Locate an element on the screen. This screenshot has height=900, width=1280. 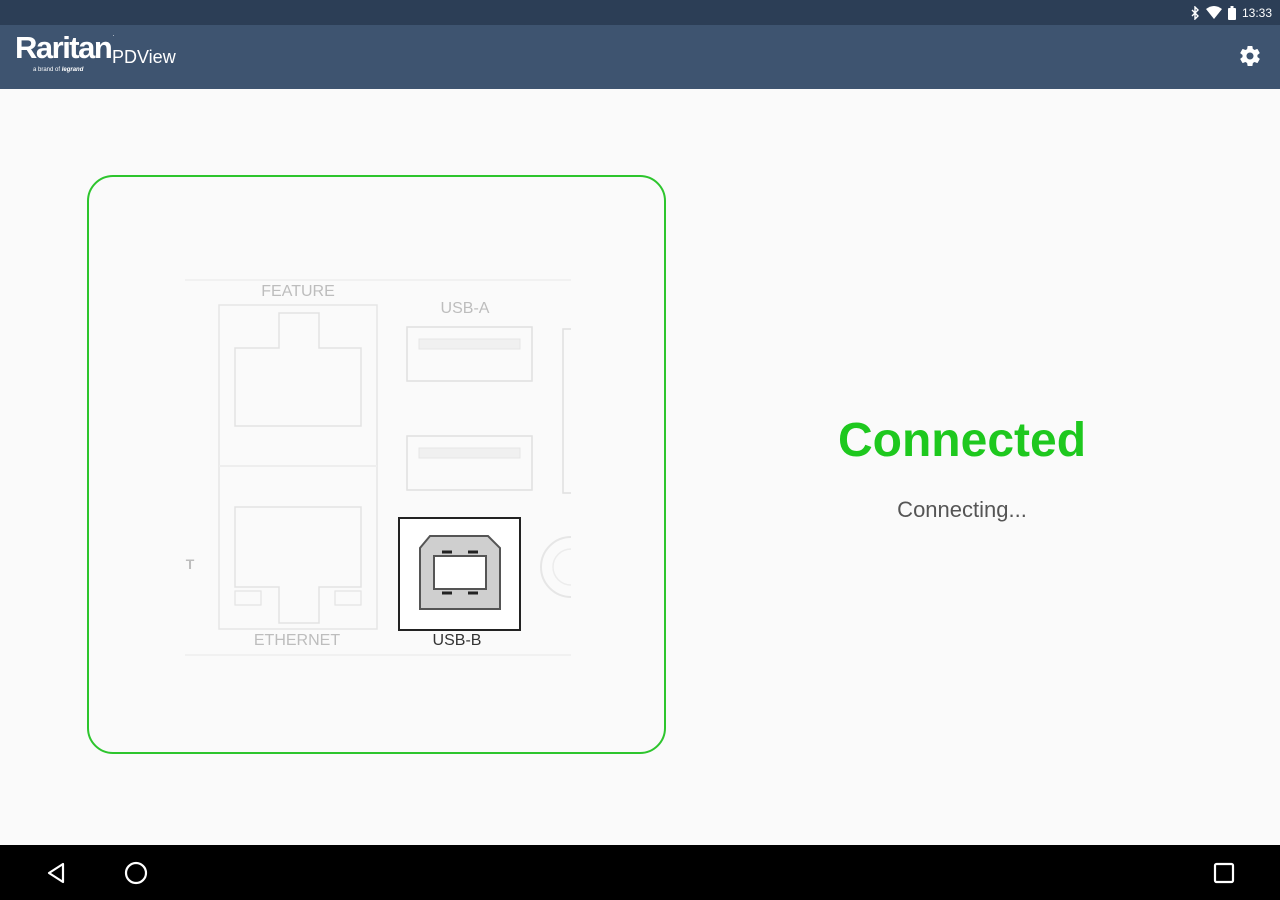
battery-icon is located at coordinates (1231, 12).